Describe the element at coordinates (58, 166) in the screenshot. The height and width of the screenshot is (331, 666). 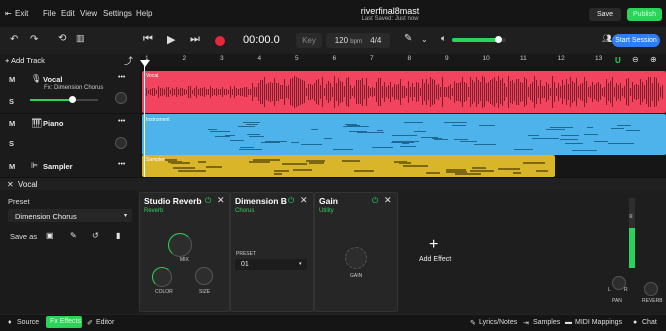
I see `track-name: Sampler` at that location.